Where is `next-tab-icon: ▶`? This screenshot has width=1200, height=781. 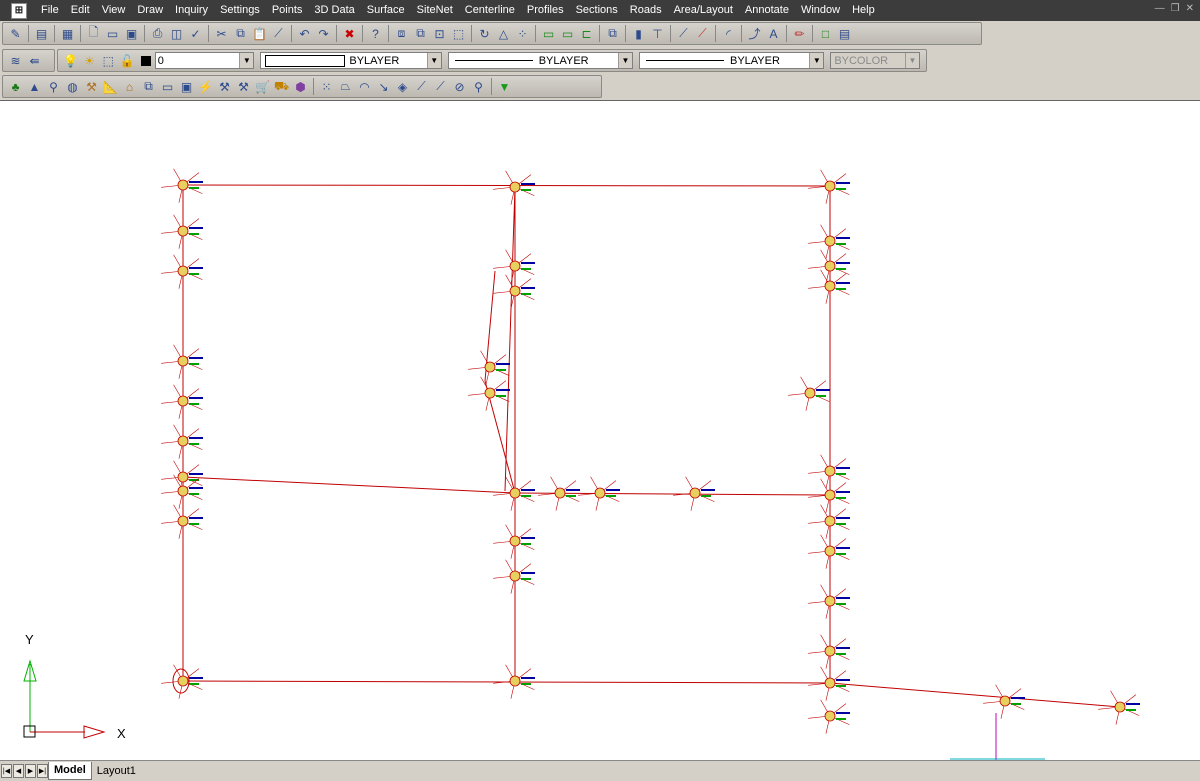 next-tab-icon: ▶ is located at coordinates (30, 771).